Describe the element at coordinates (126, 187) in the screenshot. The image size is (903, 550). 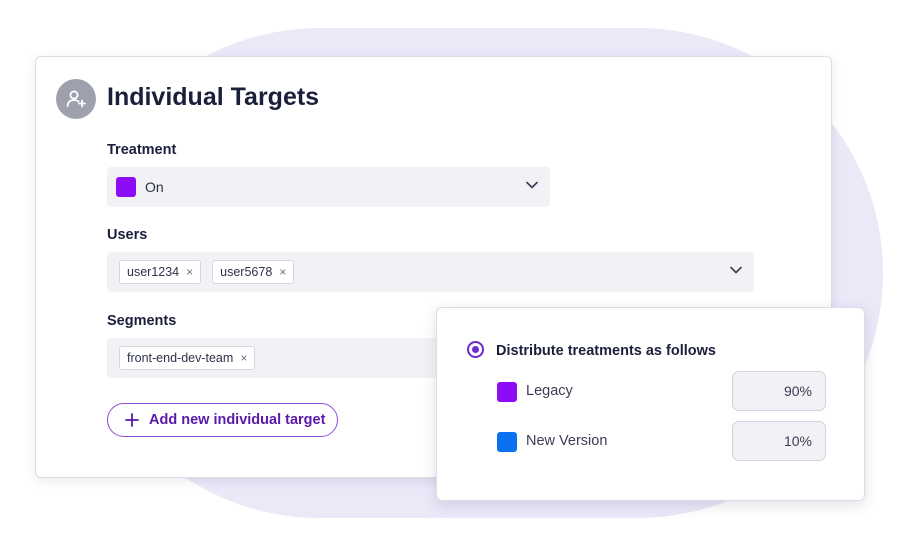
I see `treatment-color-swatch` at that location.